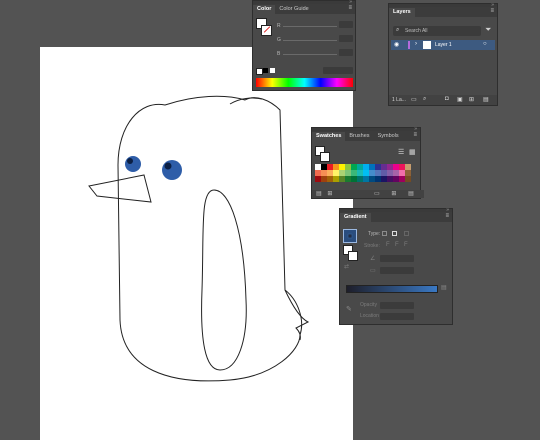 The width and height of the screenshot is (540, 440). I want to click on swatch, so click(408, 179).